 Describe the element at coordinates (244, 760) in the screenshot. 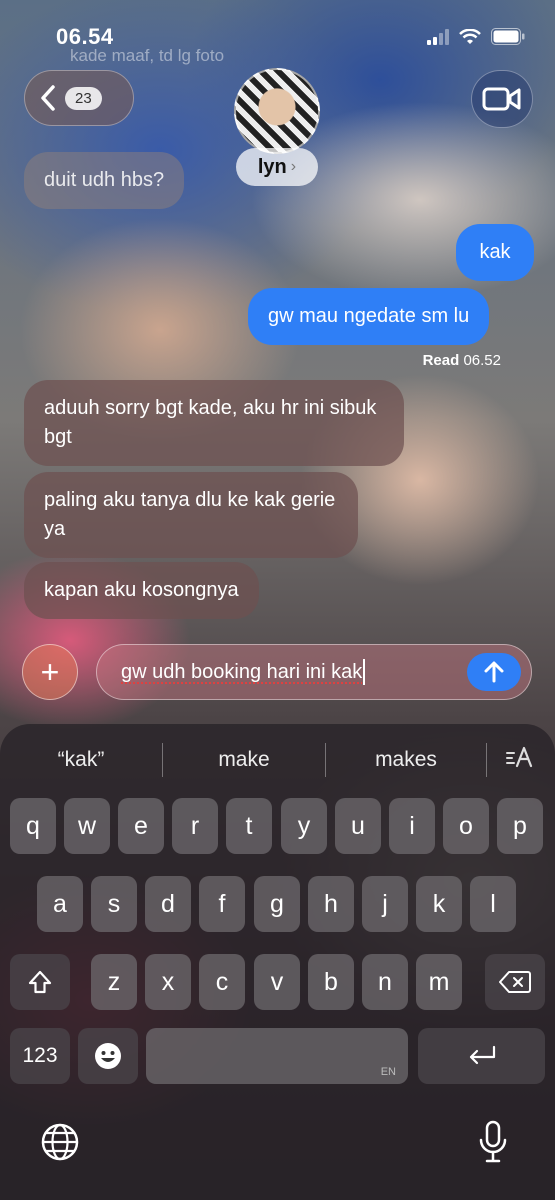

I see `suggestion-item: make` at that location.